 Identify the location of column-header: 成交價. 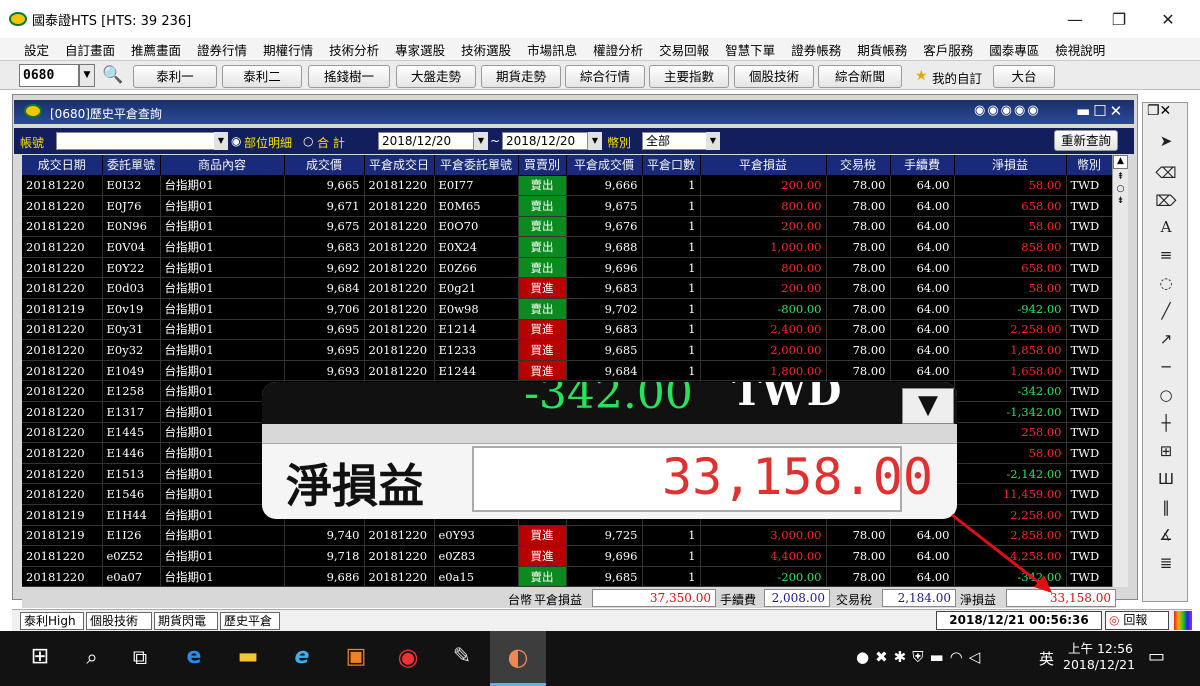
(324, 165).